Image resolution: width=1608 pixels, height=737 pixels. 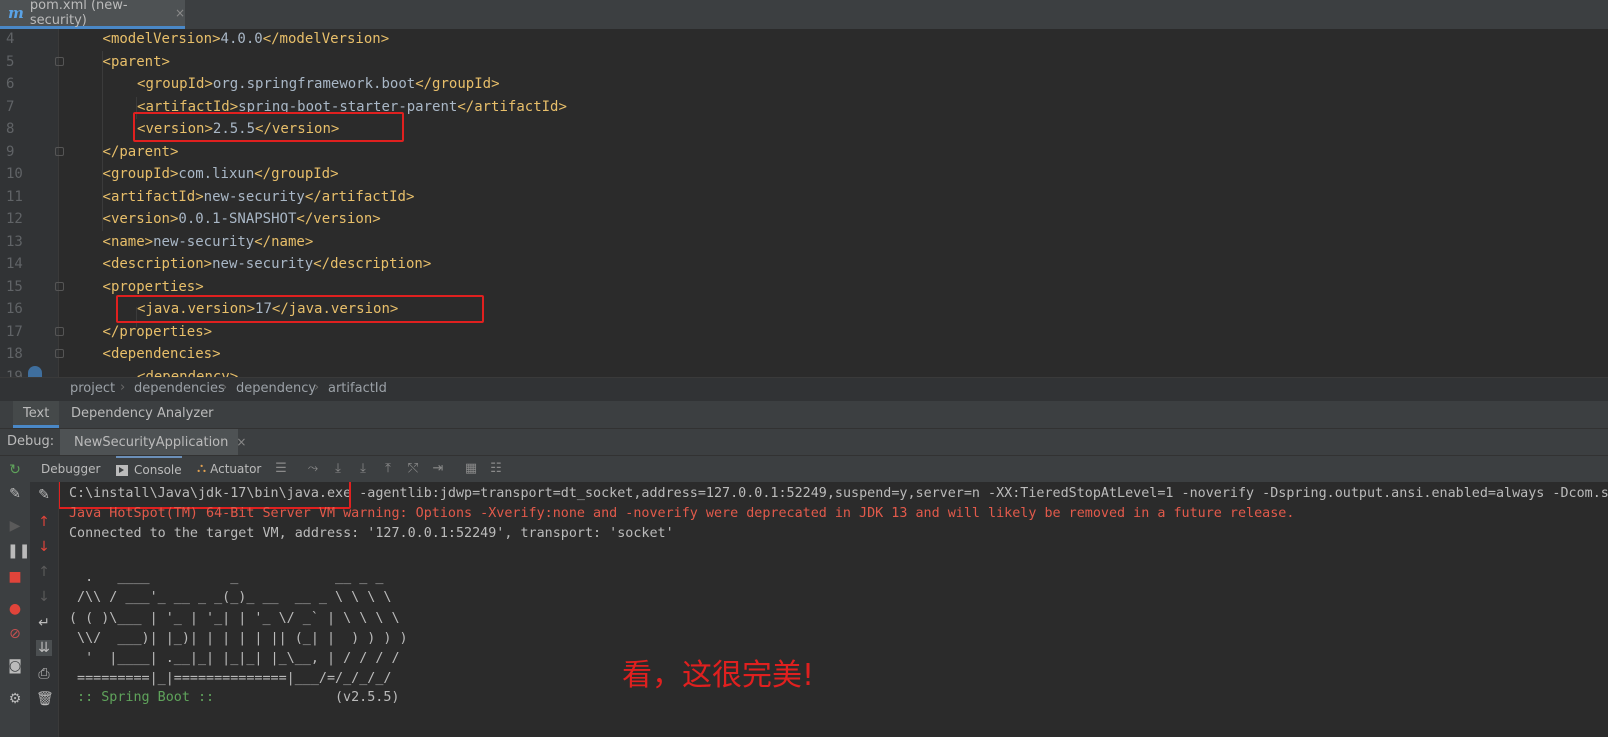 What do you see at coordinates (44, 572) in the screenshot?
I see `up-arrow-gray-icon: ↑` at bounding box center [44, 572].